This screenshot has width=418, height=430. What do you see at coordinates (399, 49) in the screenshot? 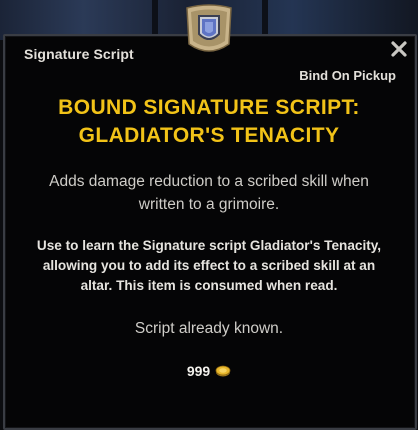
I see `close-icon` at bounding box center [399, 49].